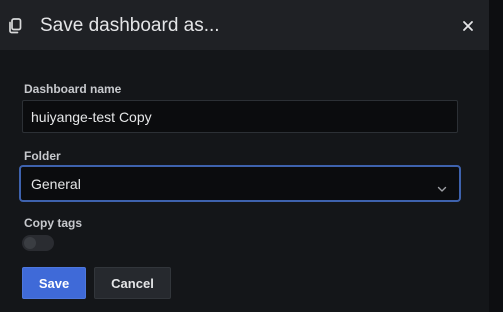 This screenshot has width=503, height=312. What do you see at coordinates (442, 186) in the screenshot?
I see `chevron-down-icon` at bounding box center [442, 186].